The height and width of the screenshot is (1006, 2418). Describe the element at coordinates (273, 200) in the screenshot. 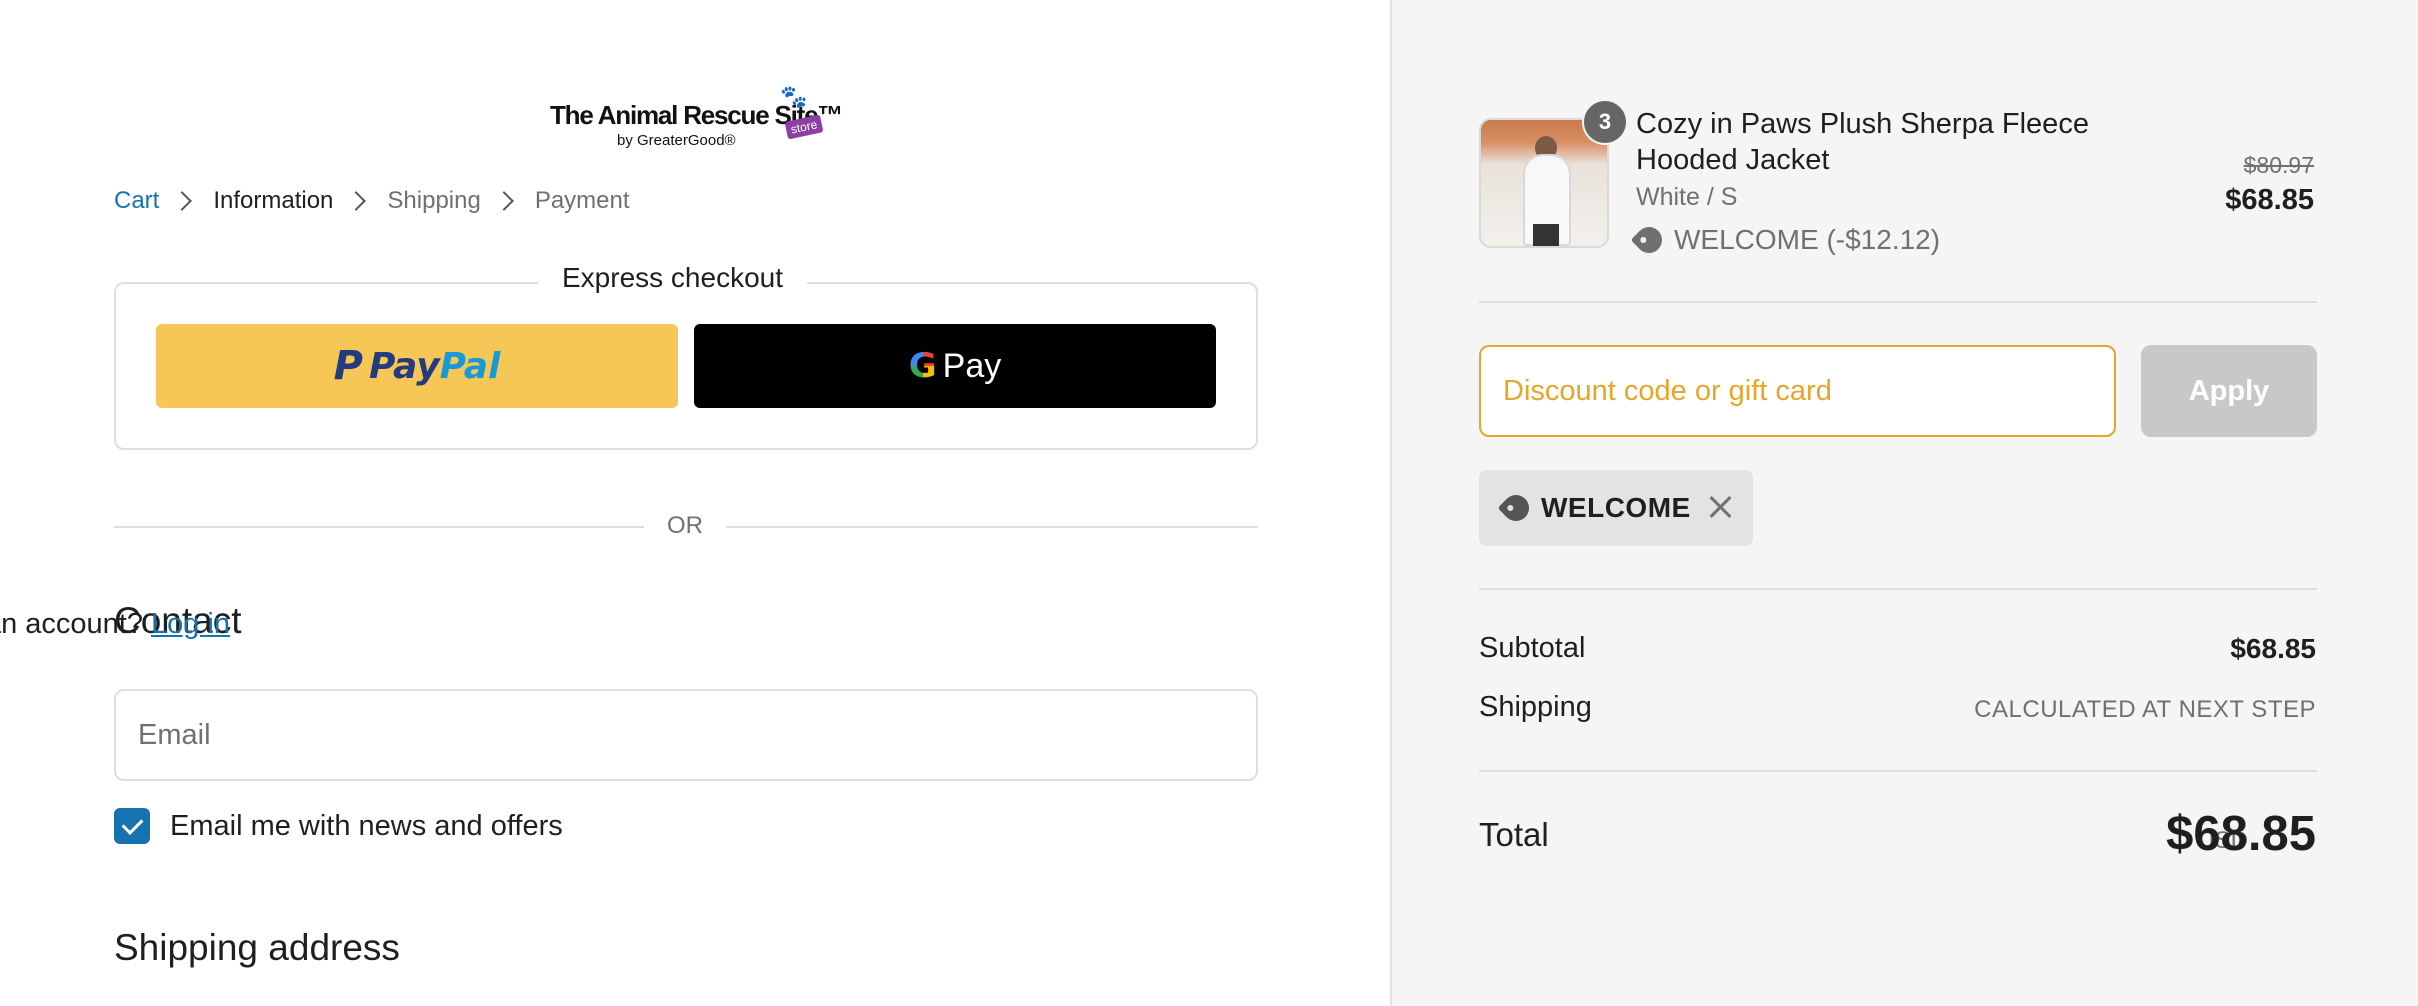

I see `breadcrumb-information: Information` at that location.